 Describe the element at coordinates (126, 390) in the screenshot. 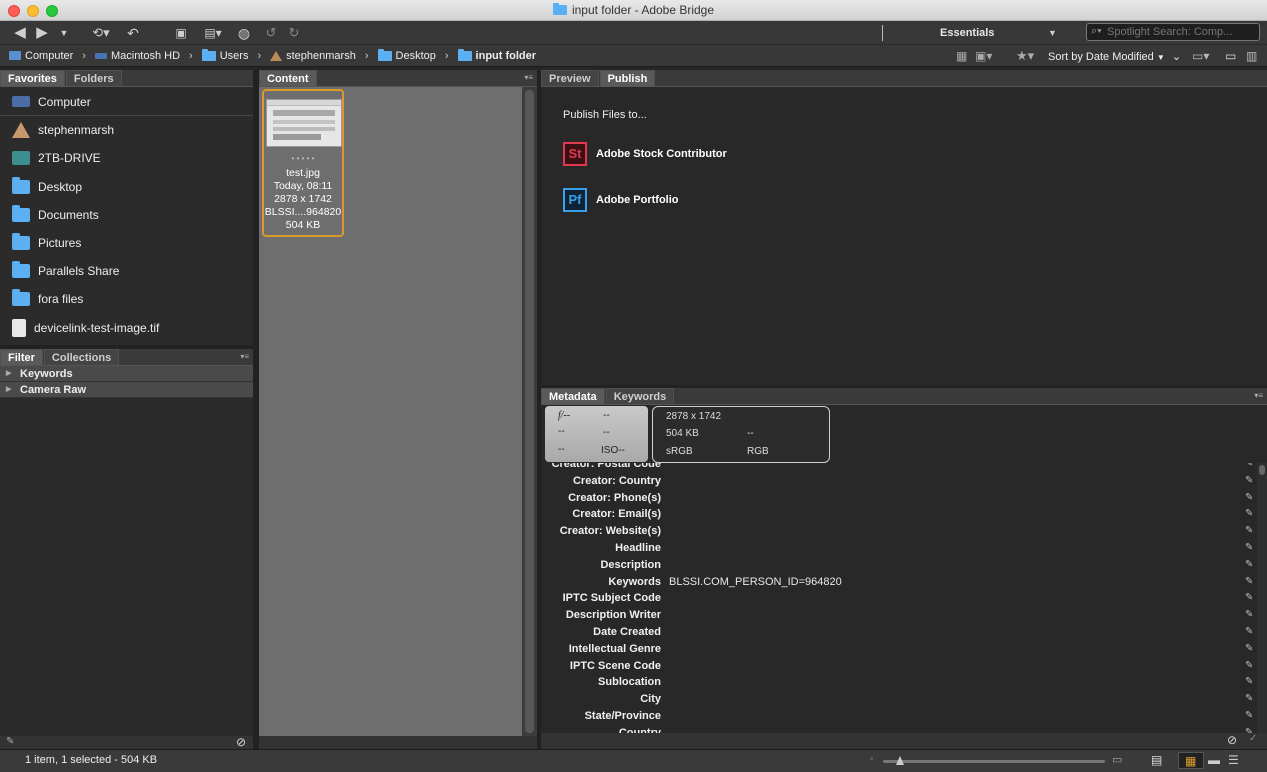

I see `filter-row-camera-raw: Camera Raw` at that location.